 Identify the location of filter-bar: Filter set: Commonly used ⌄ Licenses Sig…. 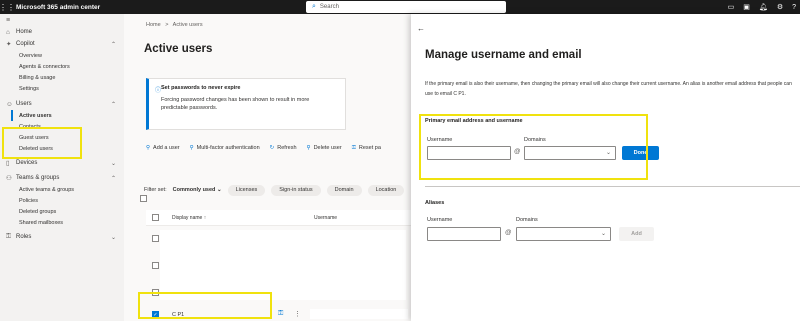
(274, 190).